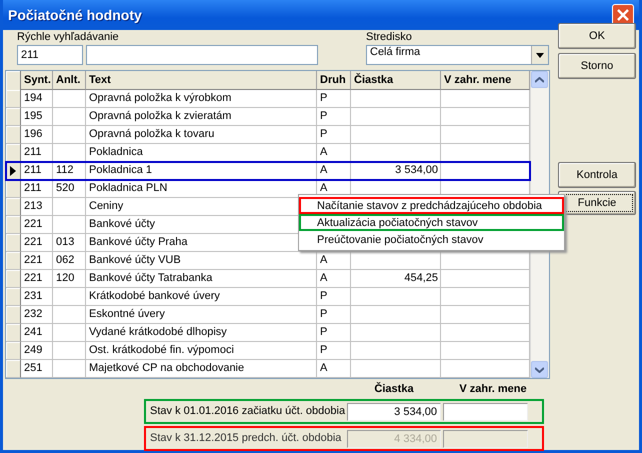 The width and height of the screenshot is (642, 453). Describe the element at coordinates (33, 134) in the screenshot. I see `table-cell-text: 196` at that location.